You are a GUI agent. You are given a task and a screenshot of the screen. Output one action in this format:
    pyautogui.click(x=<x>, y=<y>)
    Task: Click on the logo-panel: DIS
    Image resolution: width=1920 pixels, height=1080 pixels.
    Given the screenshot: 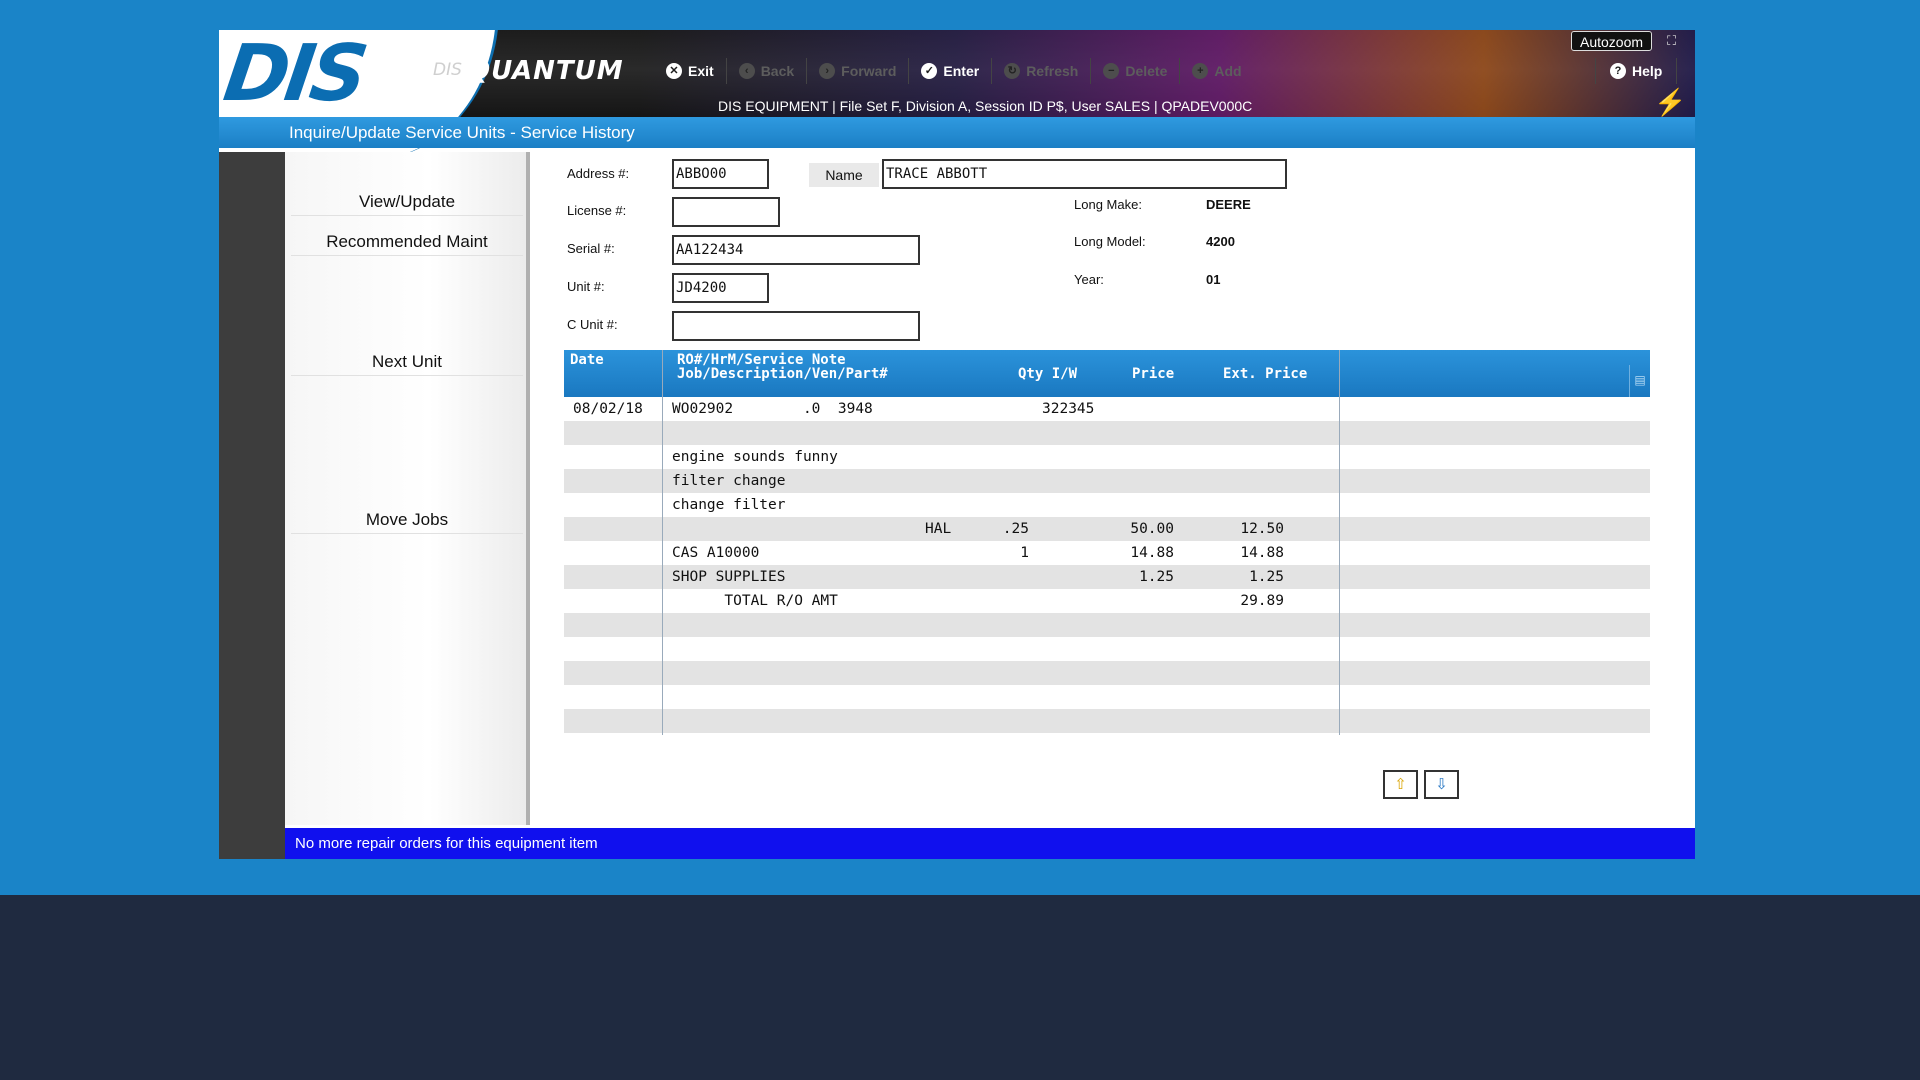 What is the action you would take?
    pyautogui.click(x=314, y=74)
    